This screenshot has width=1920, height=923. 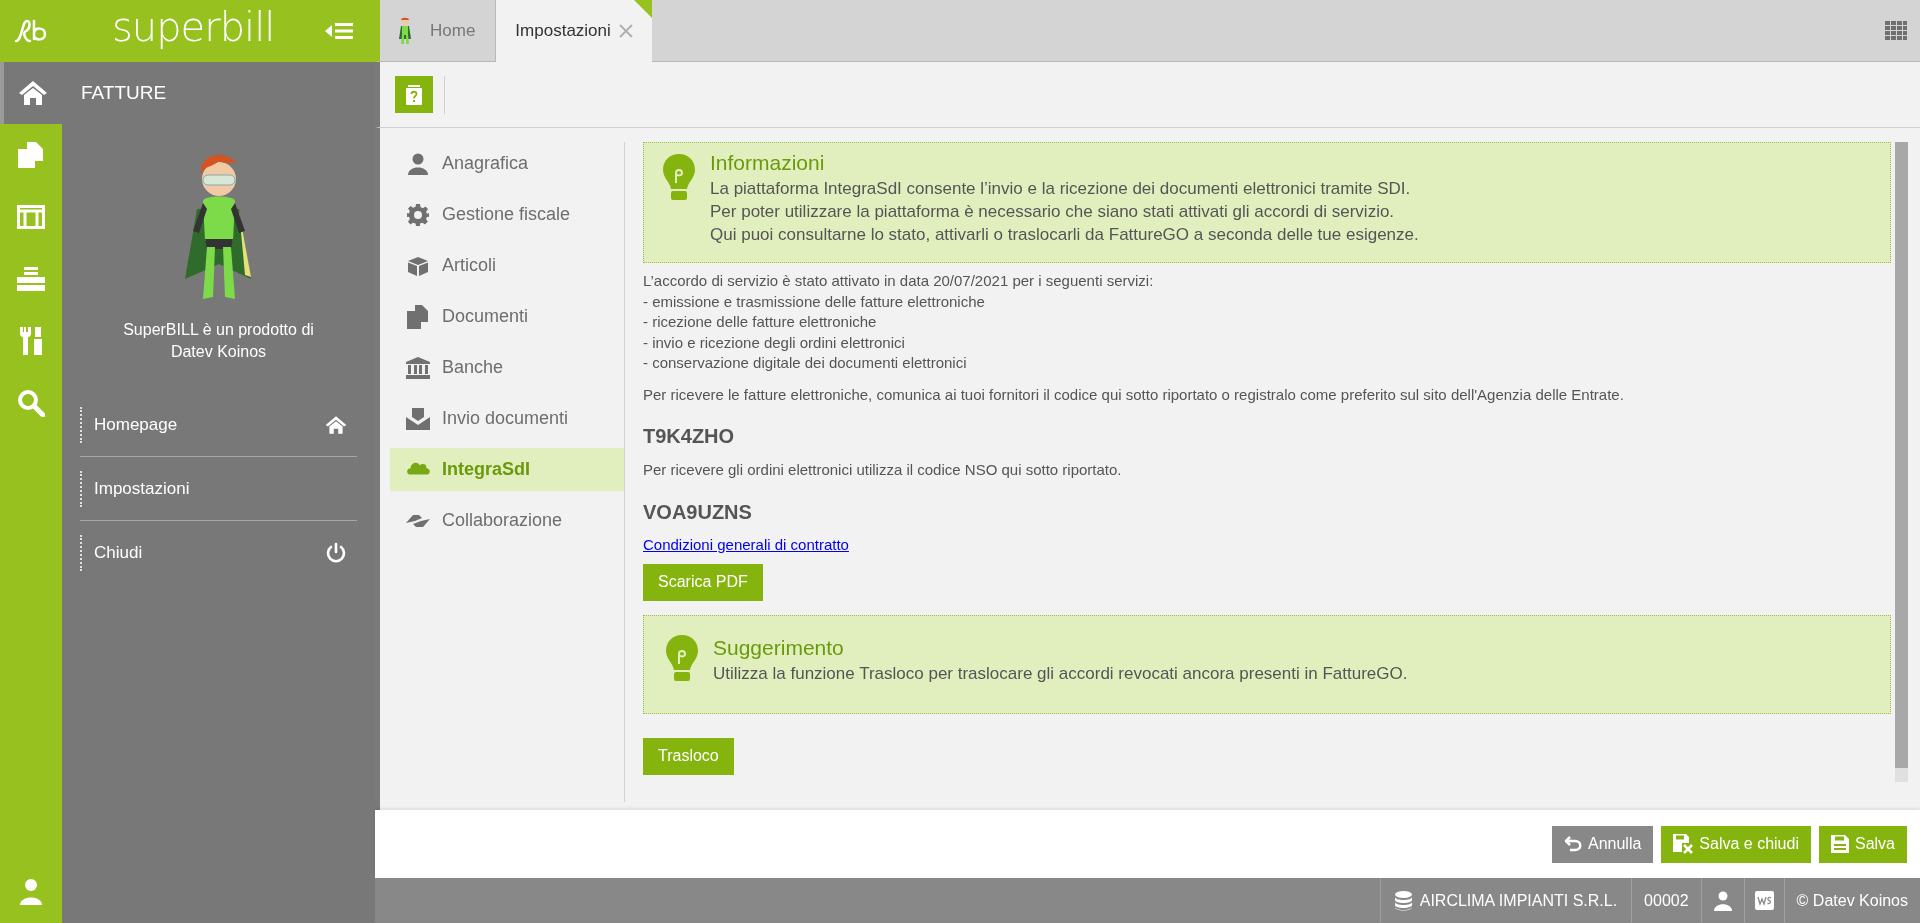 What do you see at coordinates (1572, 844) in the screenshot?
I see `undo-icon` at bounding box center [1572, 844].